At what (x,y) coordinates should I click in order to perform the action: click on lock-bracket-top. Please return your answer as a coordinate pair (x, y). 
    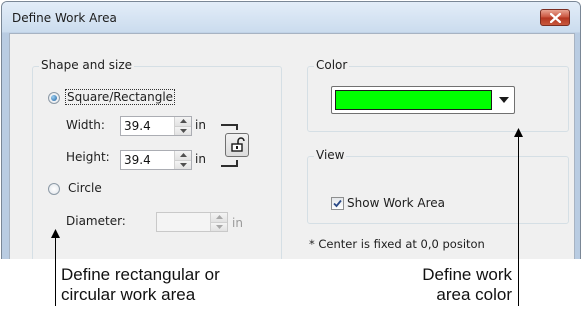
    Looking at the image, I should click on (229, 125).